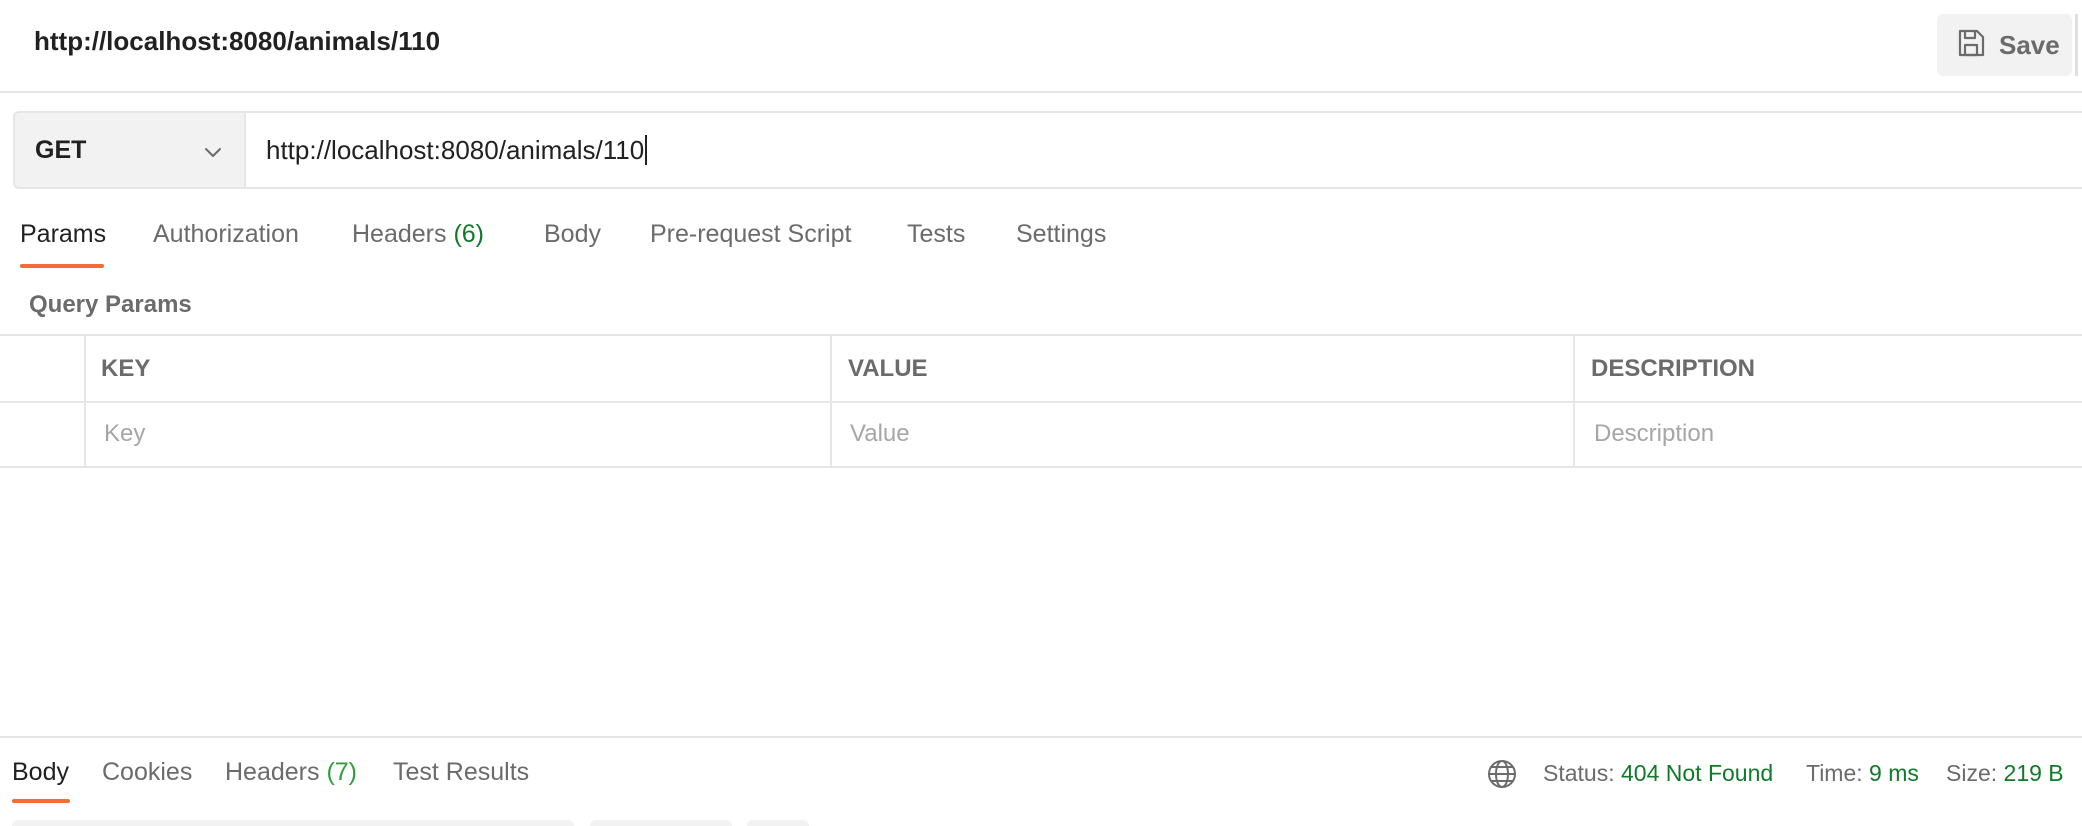  I want to click on tab-label: Cookies, so click(147, 772).